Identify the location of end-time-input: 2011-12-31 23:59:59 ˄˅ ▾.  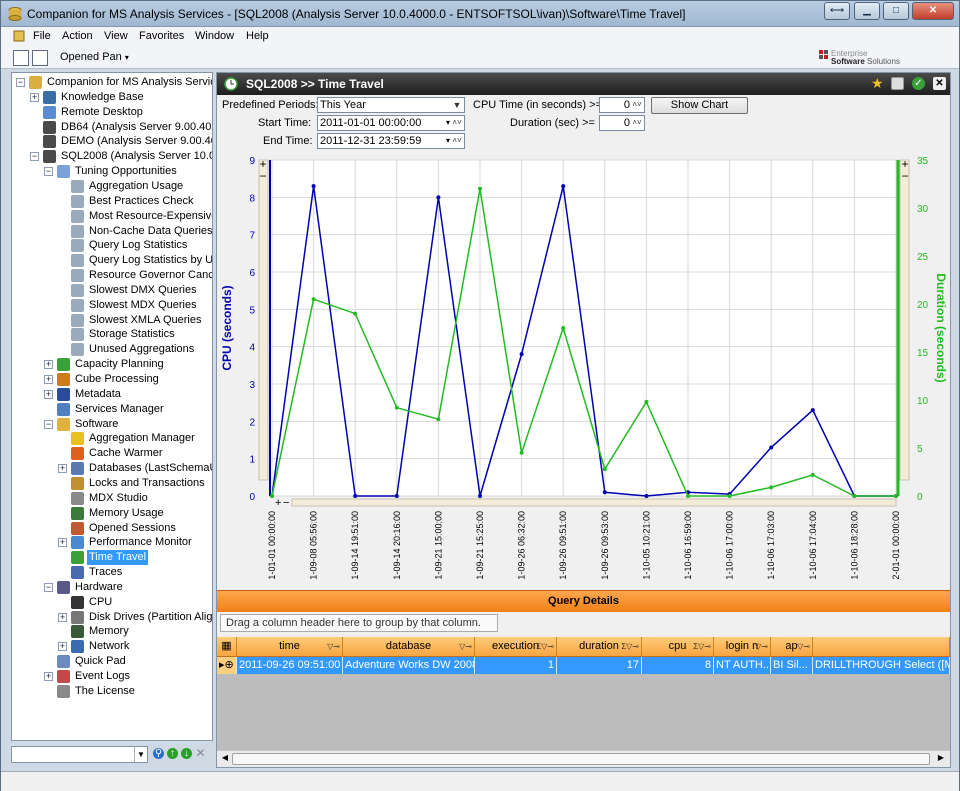
(391, 141).